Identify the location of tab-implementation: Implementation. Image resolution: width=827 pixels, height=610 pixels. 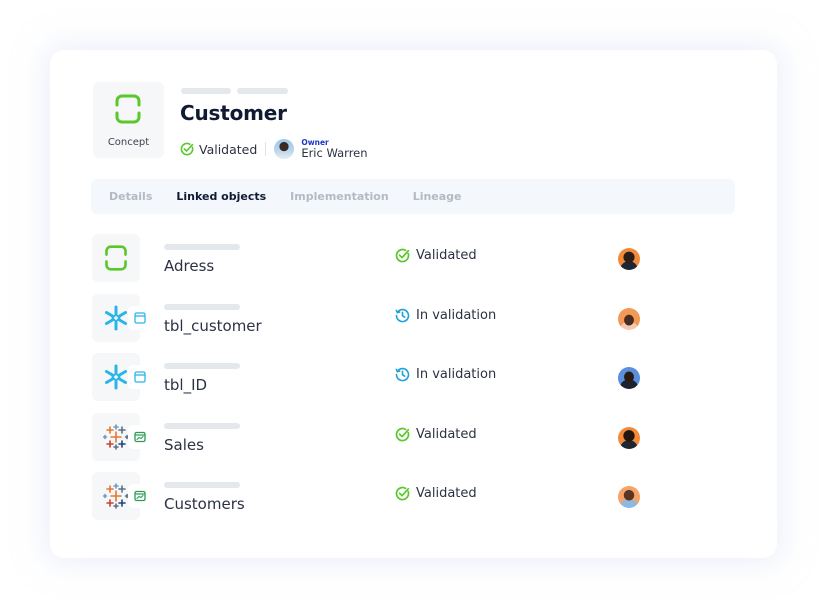
(339, 196).